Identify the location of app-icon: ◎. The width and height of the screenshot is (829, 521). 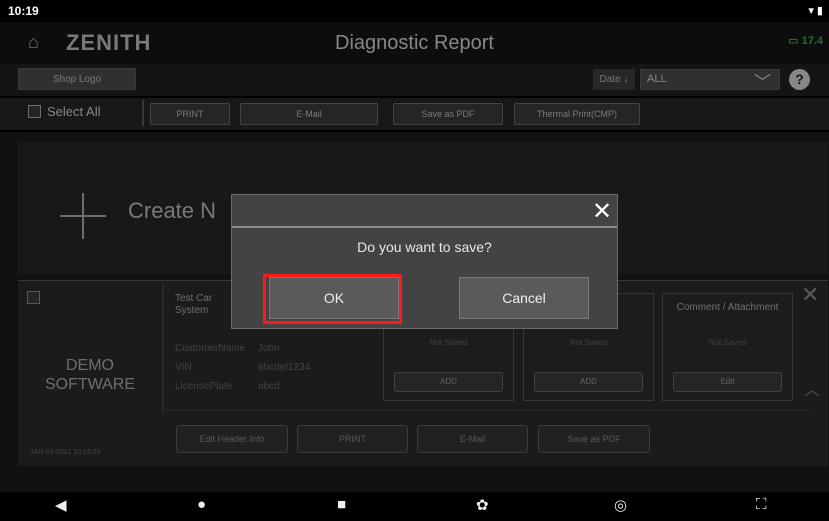
(620, 505).